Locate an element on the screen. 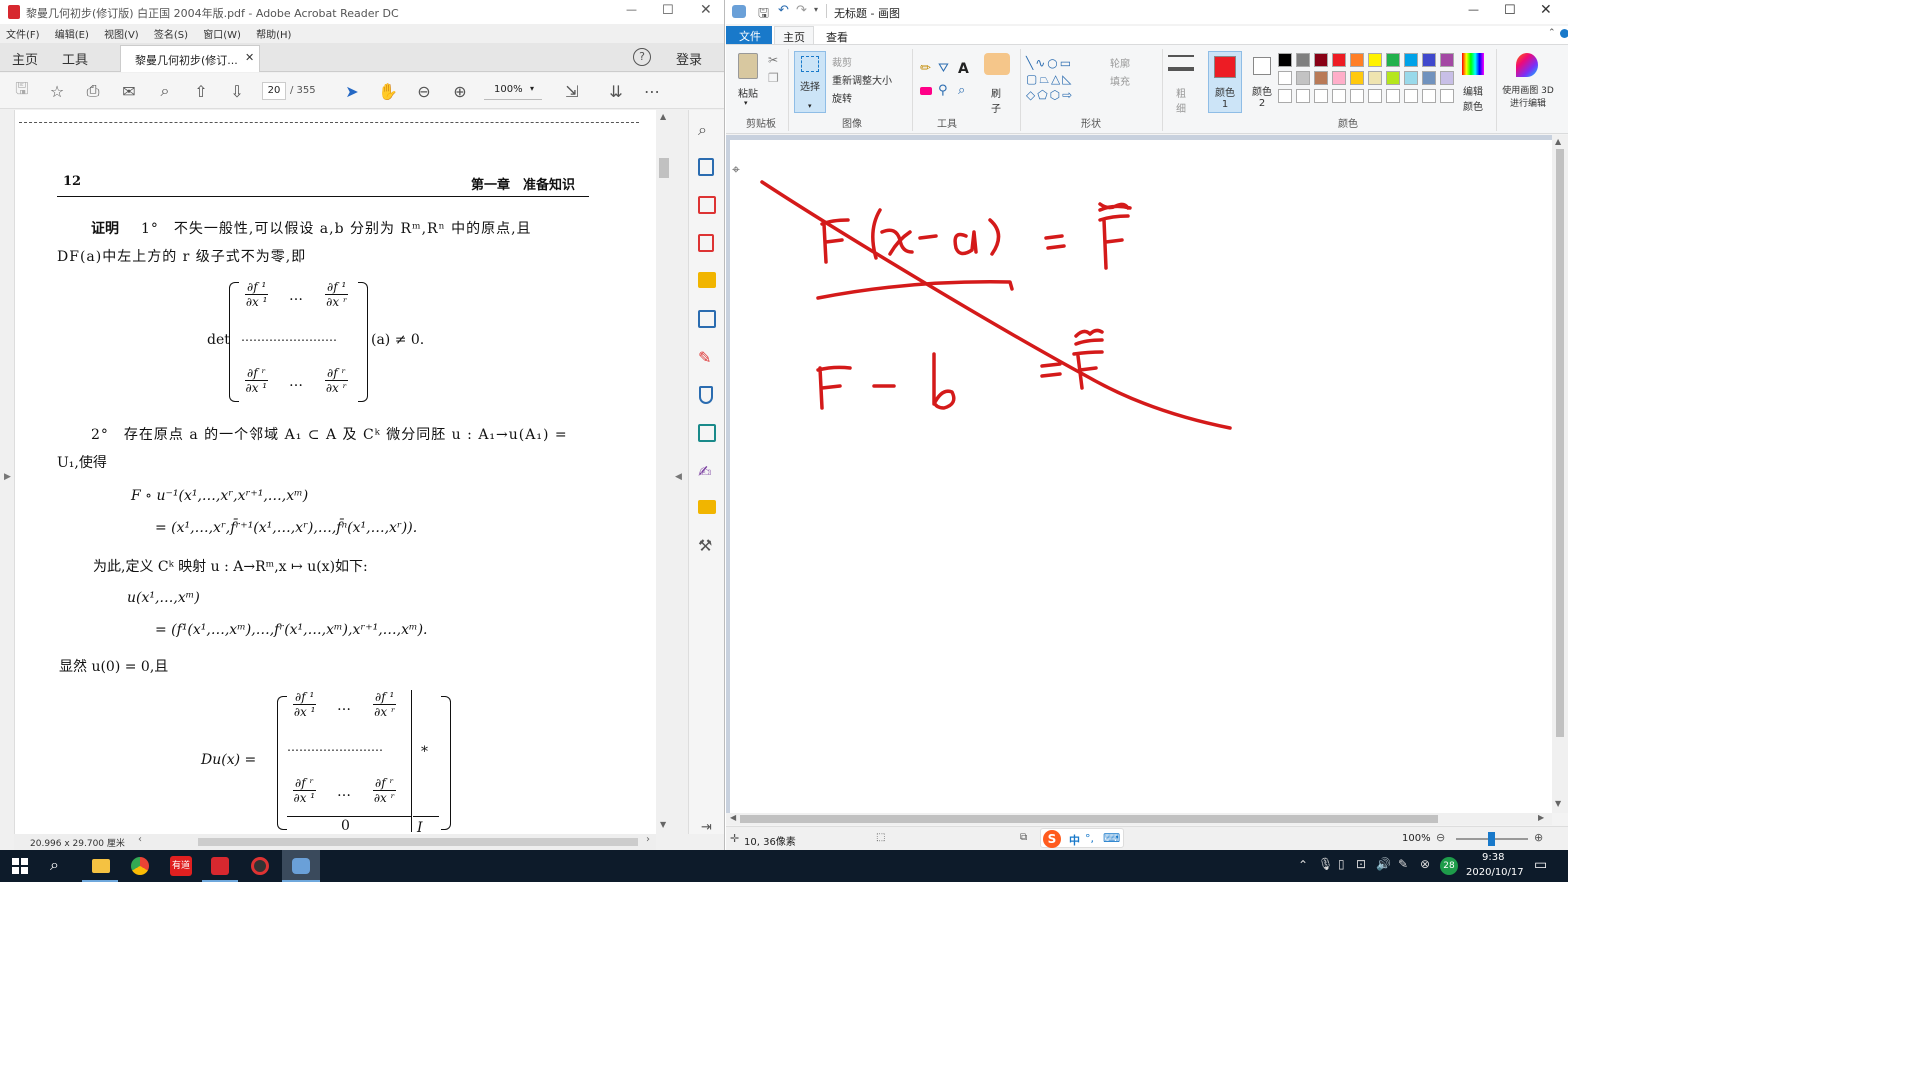 The width and height of the screenshot is (1920, 1080). tab-document: 黎曼几何初步(修订... ✕ is located at coordinates (190, 58).